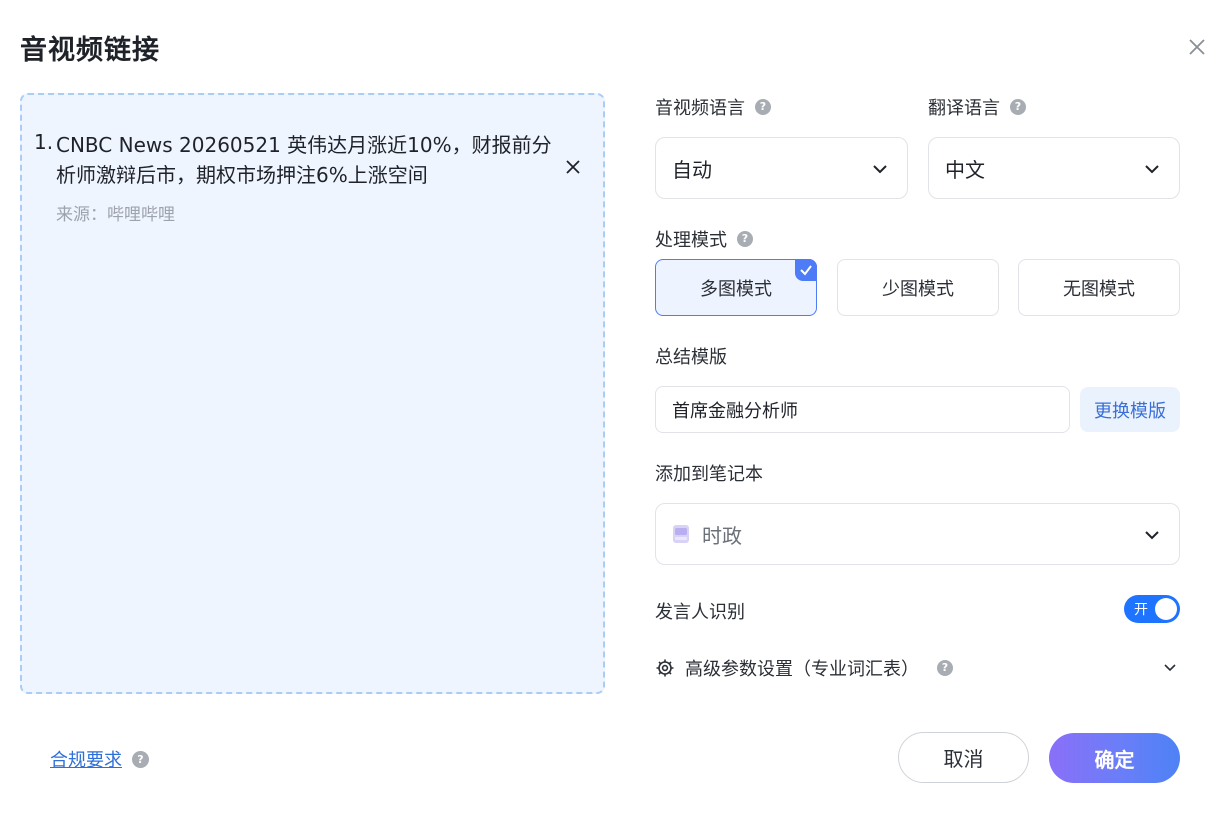 The image size is (1225, 828). What do you see at coordinates (963, 757) in the screenshot?
I see `cancel-button: 取消` at bounding box center [963, 757].